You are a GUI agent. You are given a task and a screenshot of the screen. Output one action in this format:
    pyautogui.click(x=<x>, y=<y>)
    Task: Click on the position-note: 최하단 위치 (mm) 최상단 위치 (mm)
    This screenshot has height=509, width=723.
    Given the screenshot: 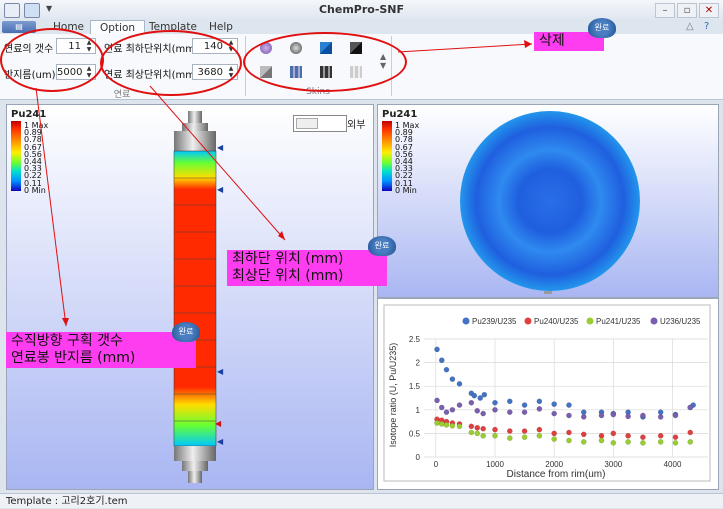 What is the action you would take?
    pyautogui.click(x=307, y=268)
    